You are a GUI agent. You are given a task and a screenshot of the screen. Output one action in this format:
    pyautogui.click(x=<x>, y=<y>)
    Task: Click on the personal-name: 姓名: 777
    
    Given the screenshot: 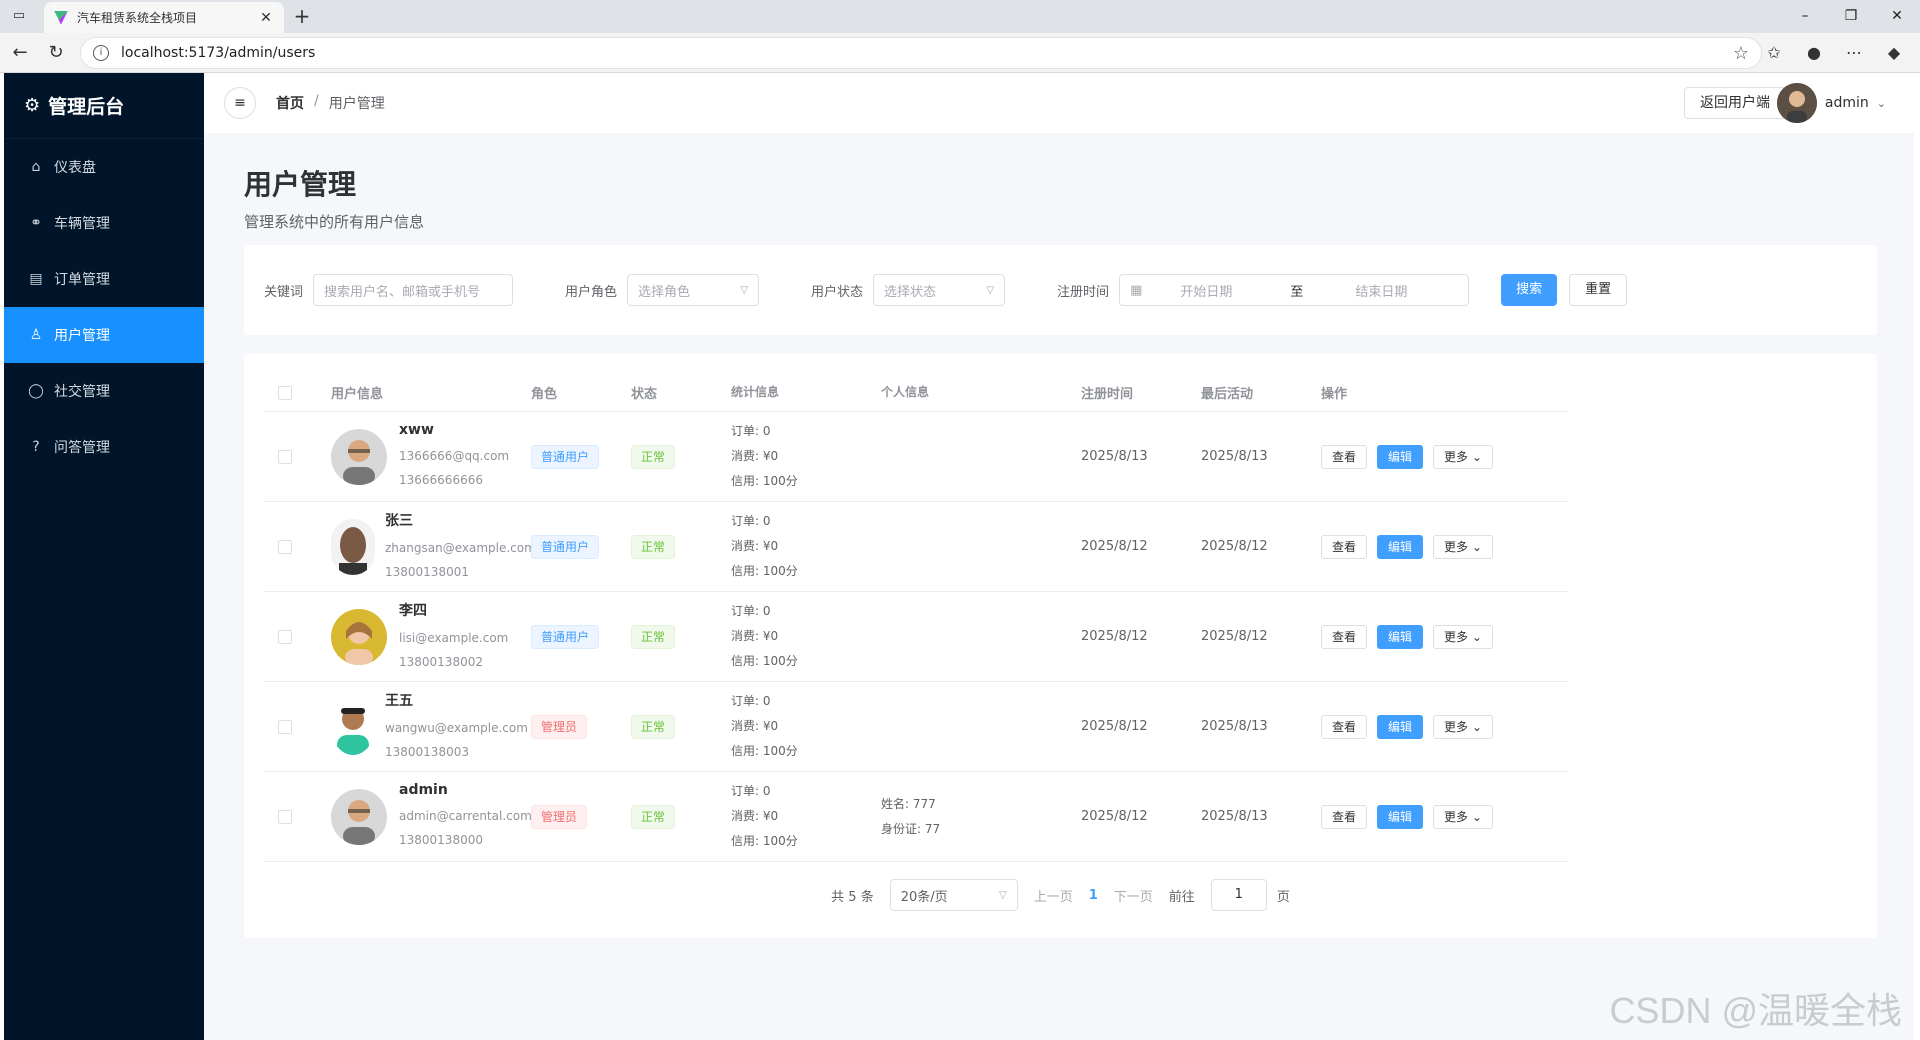 What is the action you would take?
    pyautogui.click(x=908, y=803)
    